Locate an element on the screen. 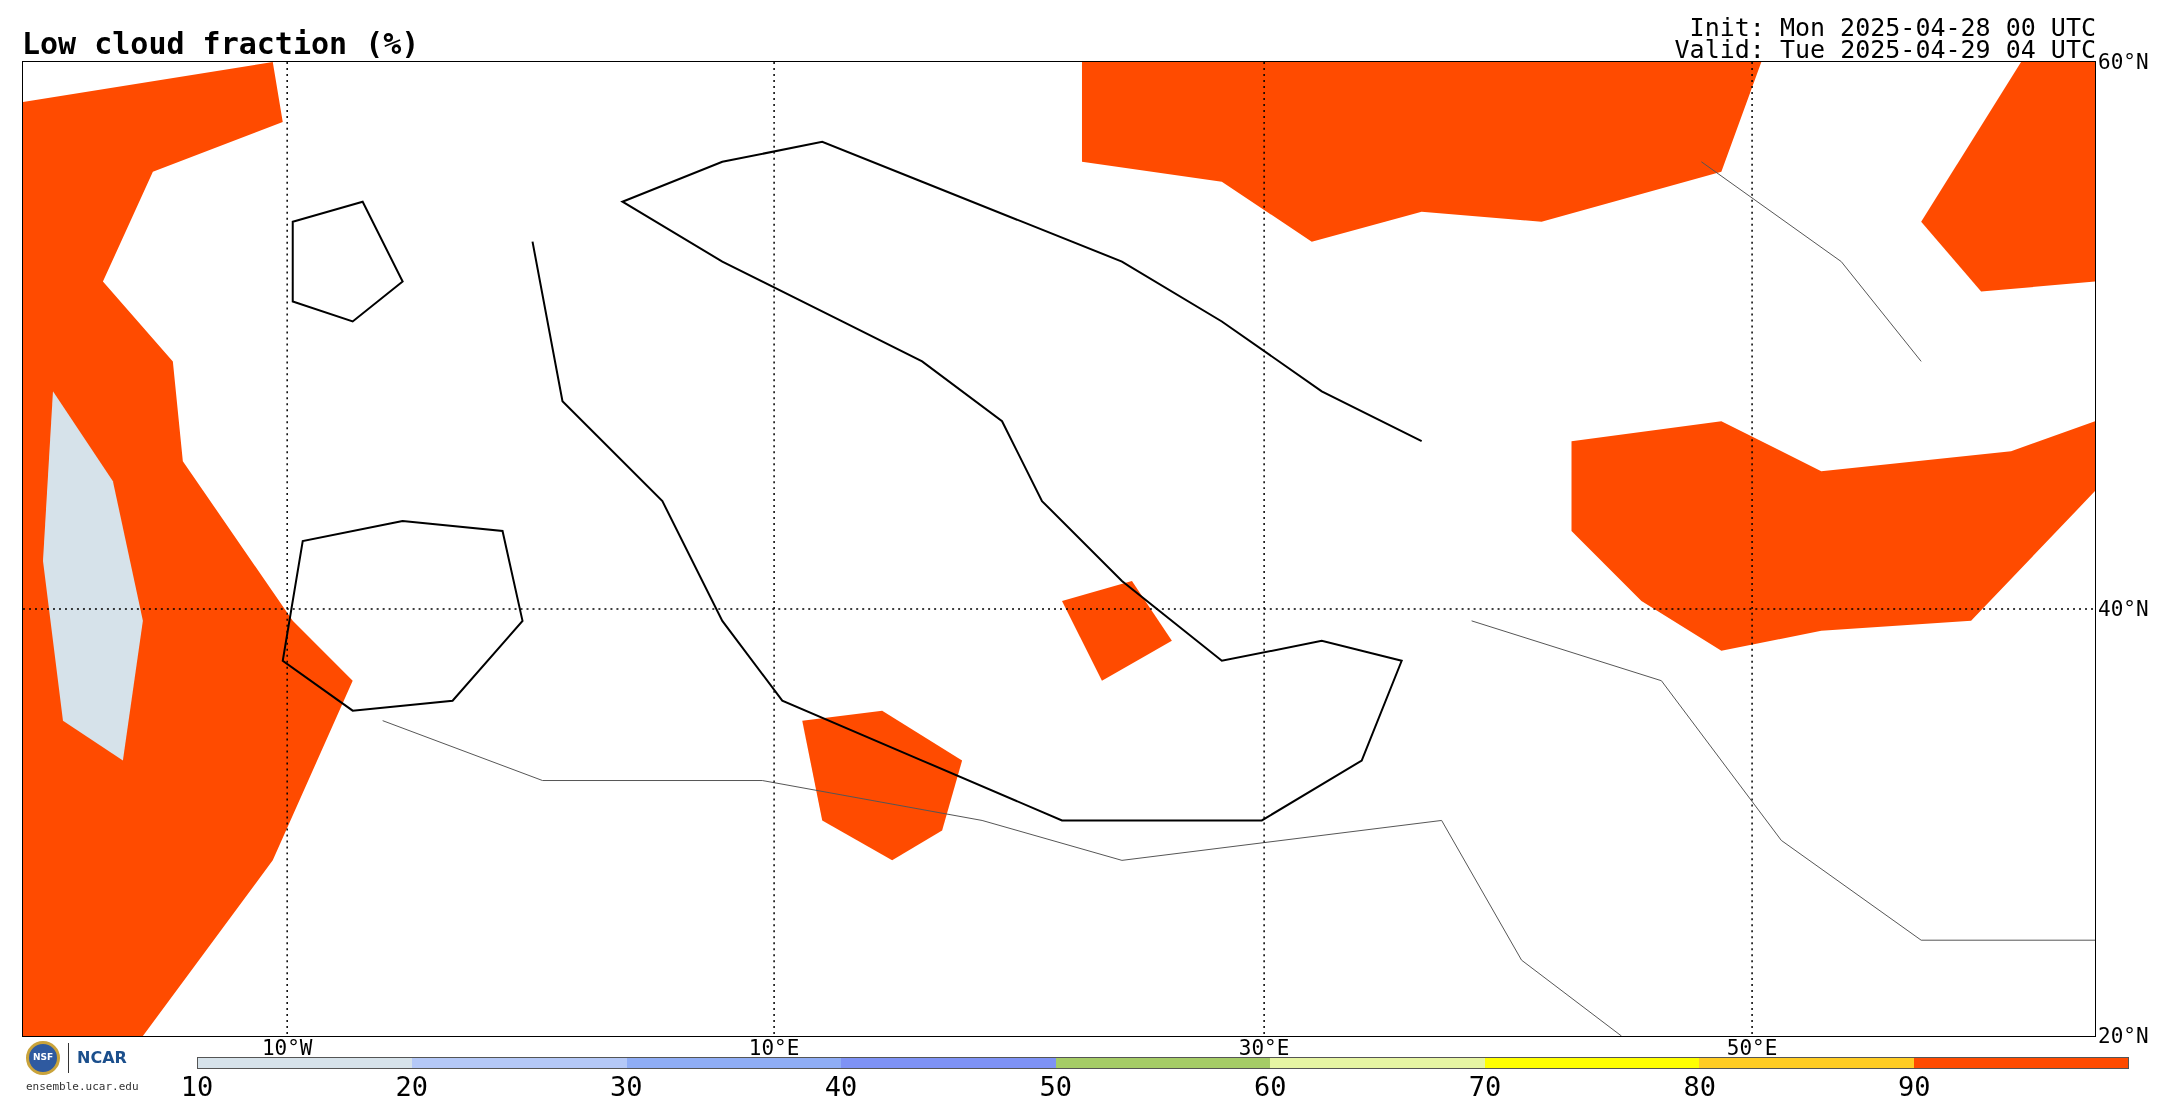  colorbar-tick-label: 10 is located at coordinates (197, 1086).